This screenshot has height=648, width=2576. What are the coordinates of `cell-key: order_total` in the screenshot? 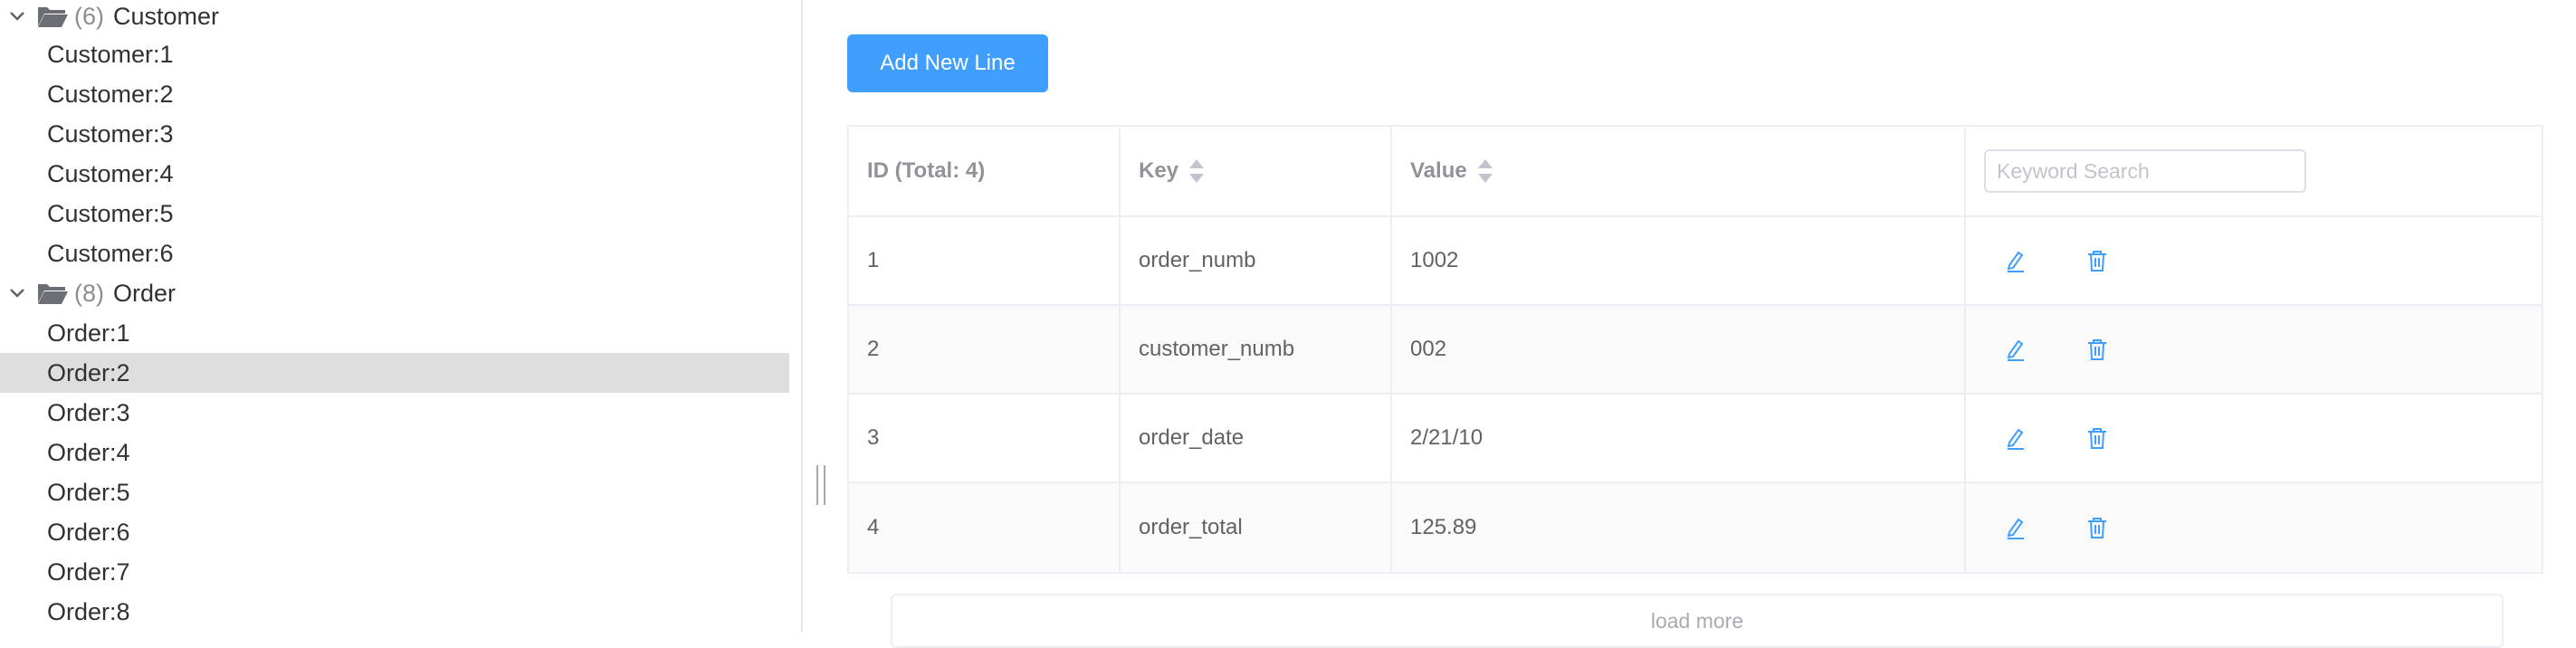 It's located at (1256, 527).